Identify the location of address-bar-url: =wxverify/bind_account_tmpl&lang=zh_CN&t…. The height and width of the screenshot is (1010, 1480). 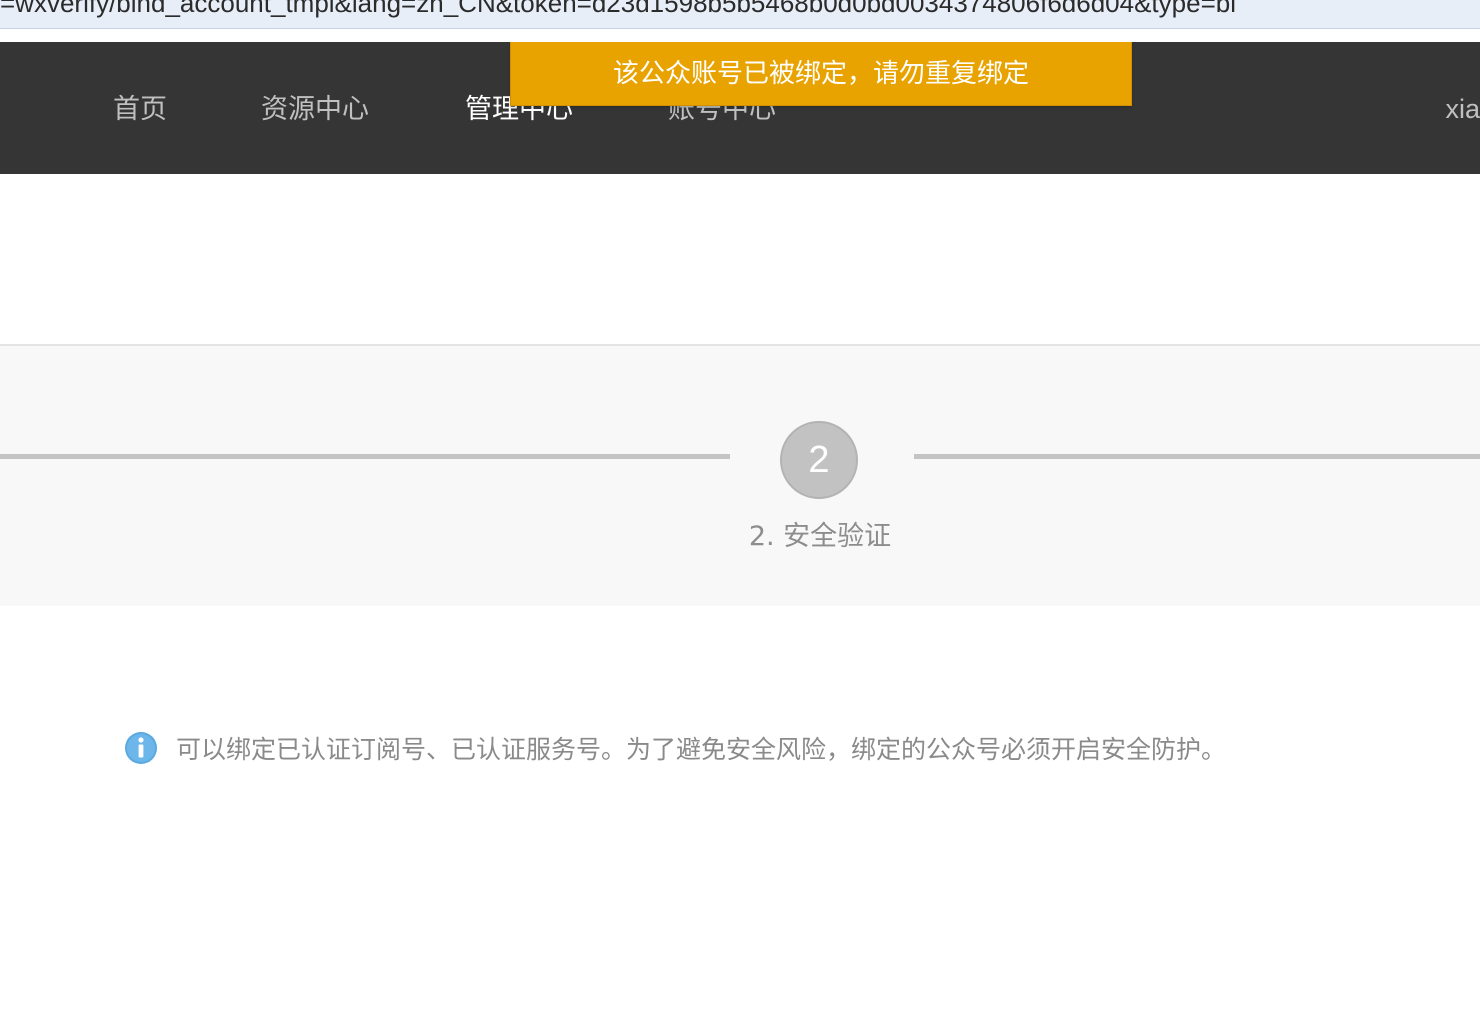
(618, 9).